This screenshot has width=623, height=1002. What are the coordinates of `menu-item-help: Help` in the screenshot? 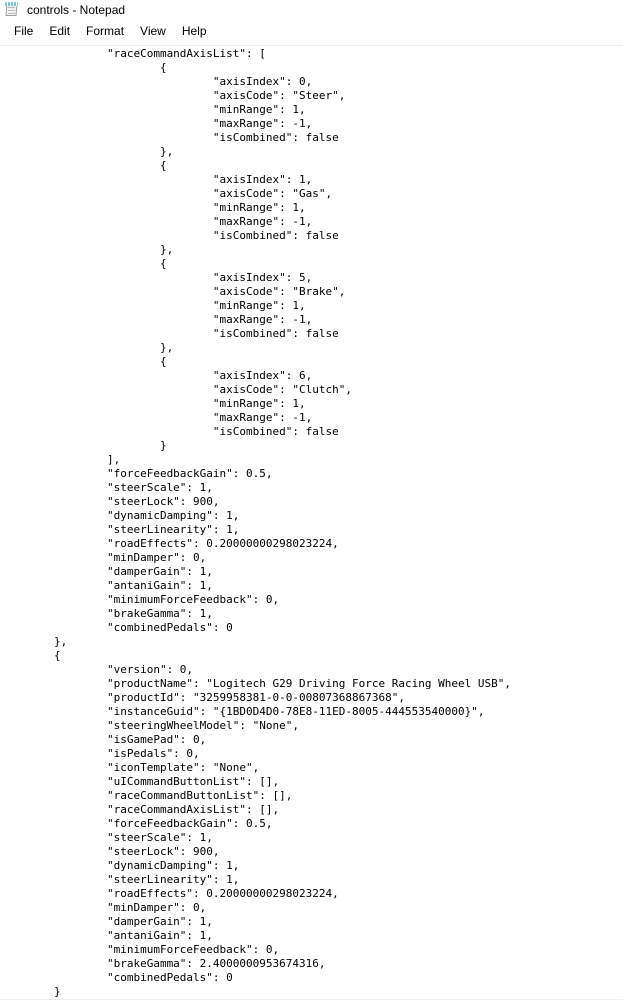 It's located at (194, 31).